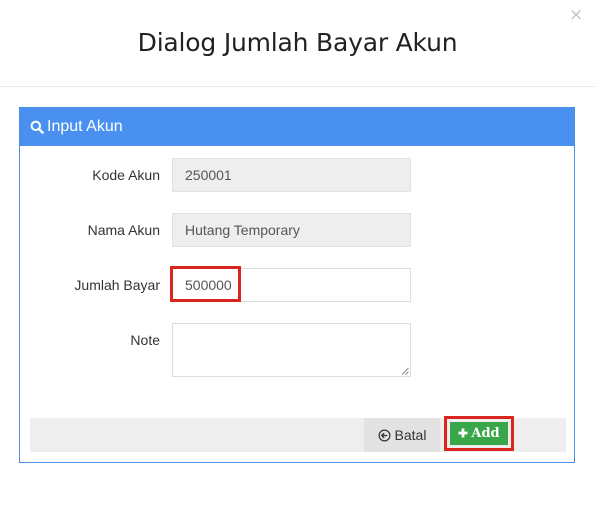 The image size is (595, 507). I want to click on note-label: Note, so click(145, 340).